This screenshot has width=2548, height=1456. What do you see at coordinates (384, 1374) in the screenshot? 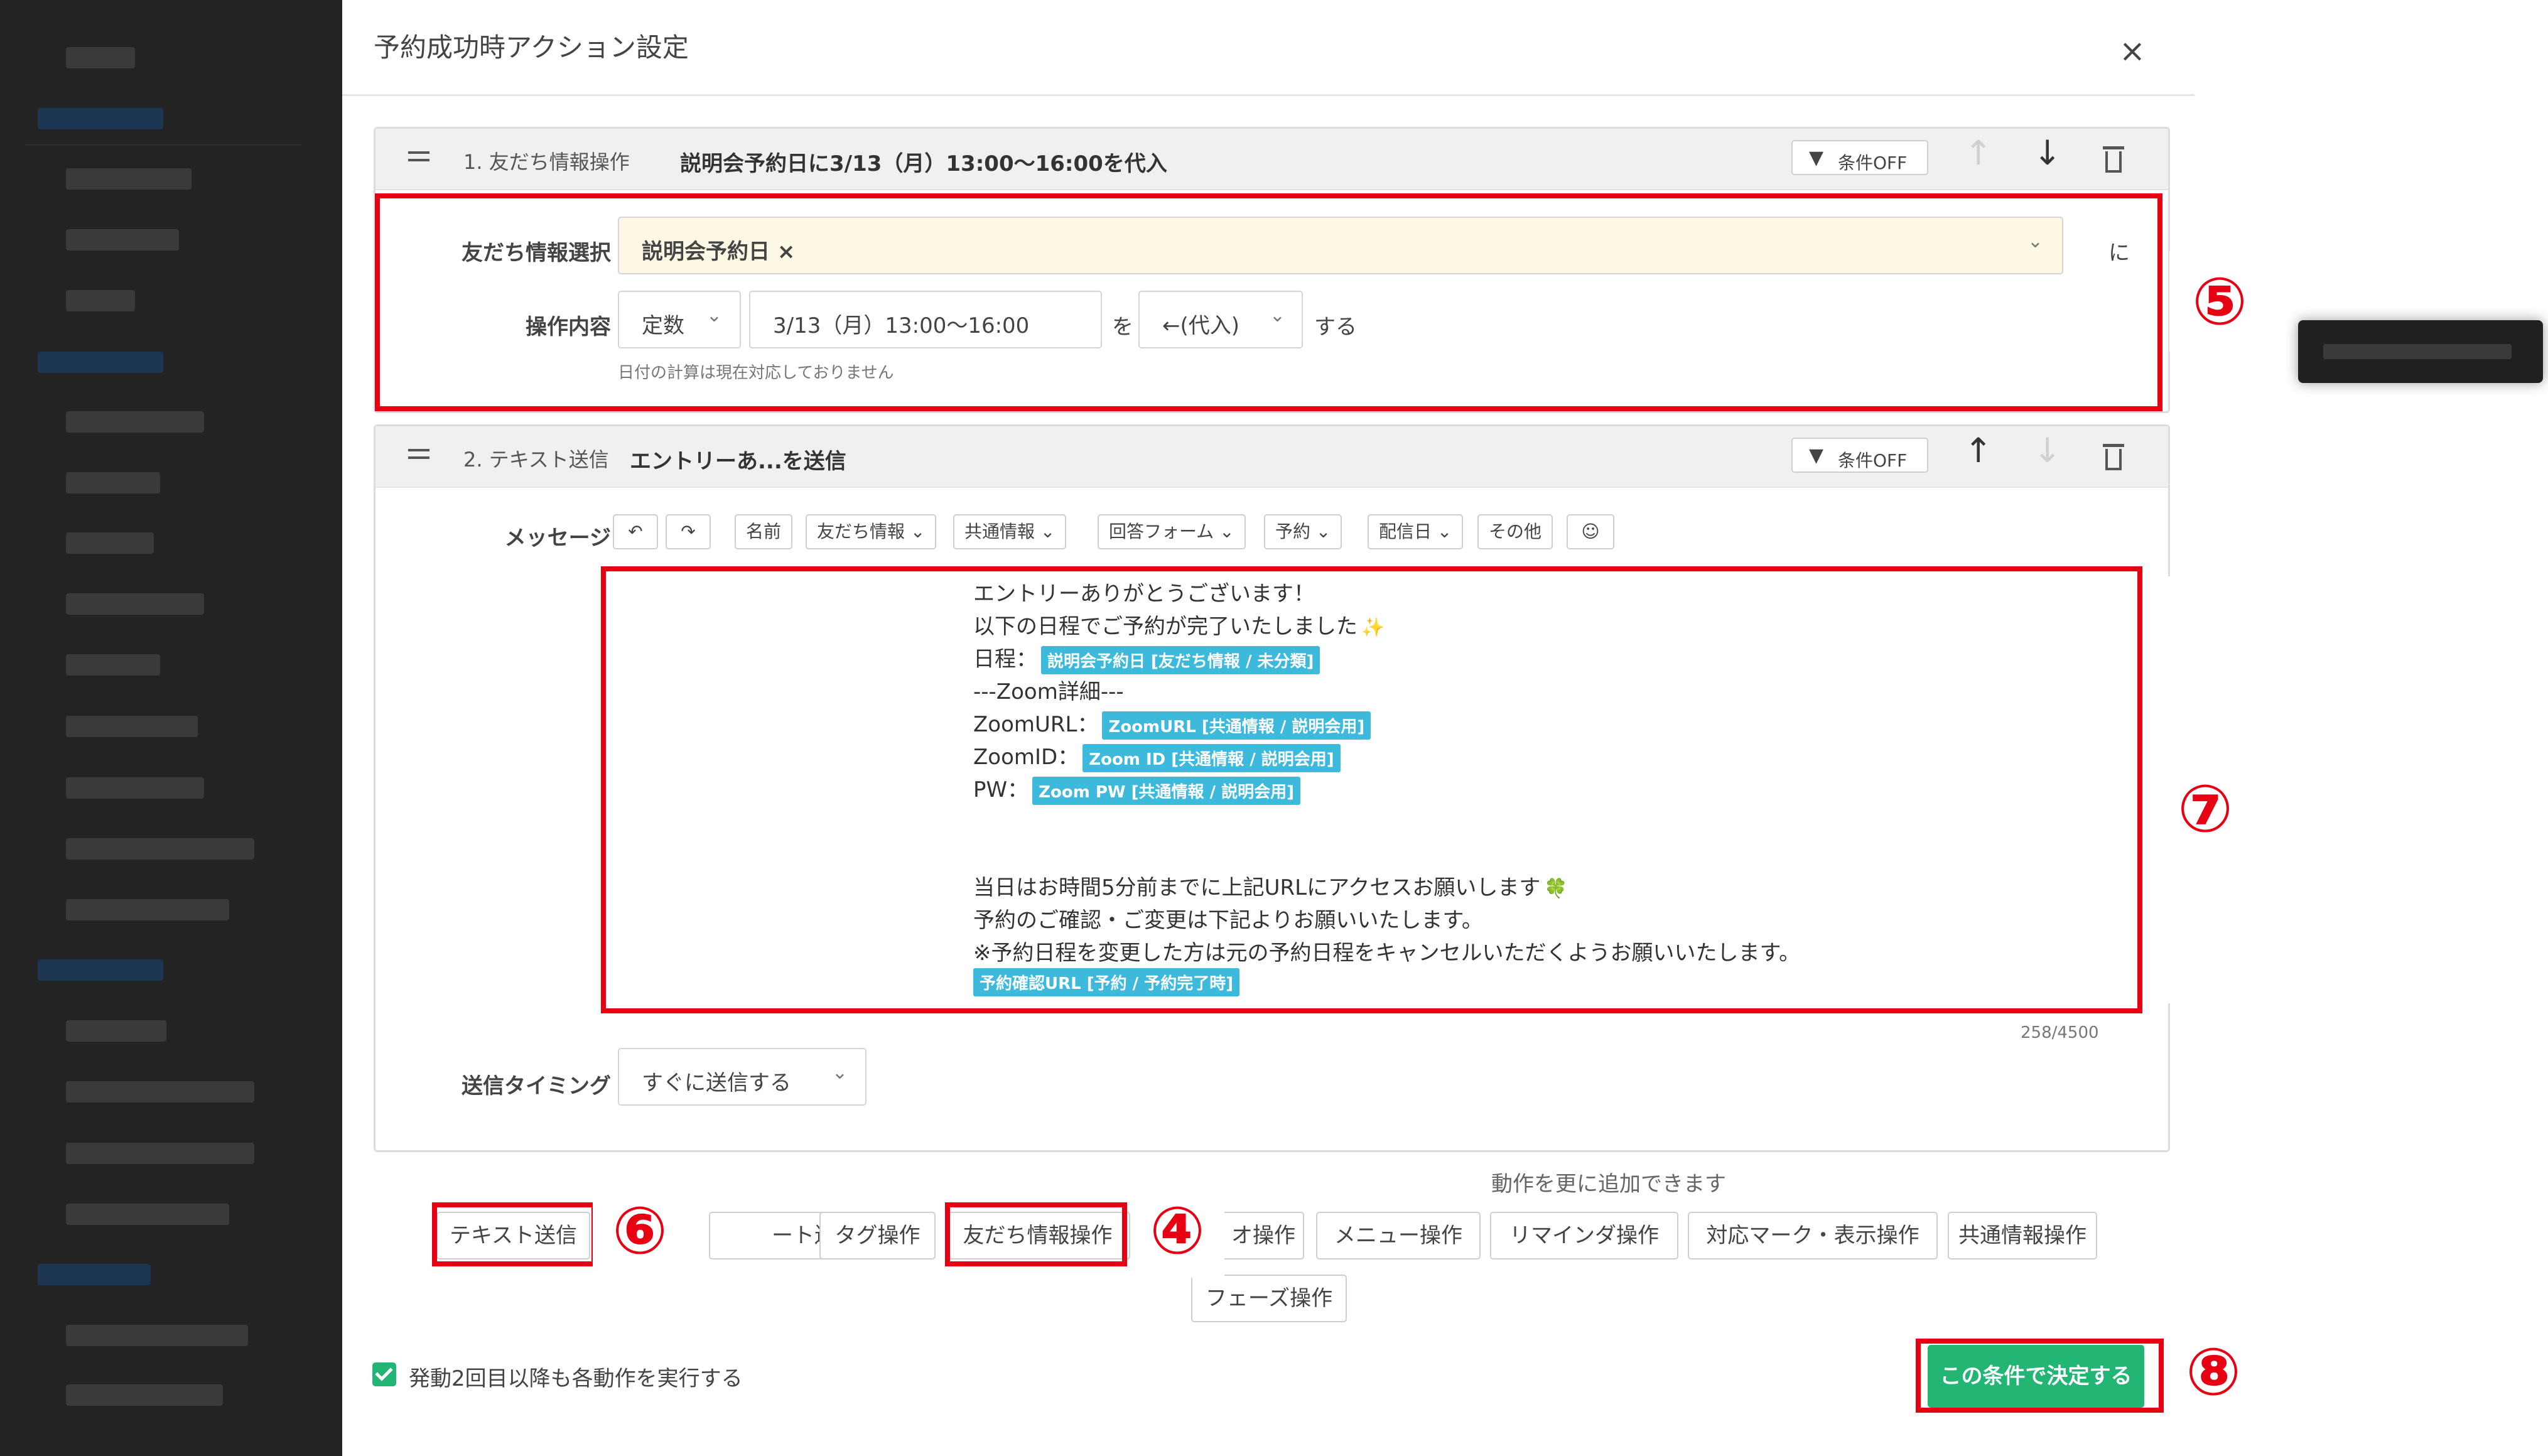
I see `repeat-checkbox` at bounding box center [384, 1374].